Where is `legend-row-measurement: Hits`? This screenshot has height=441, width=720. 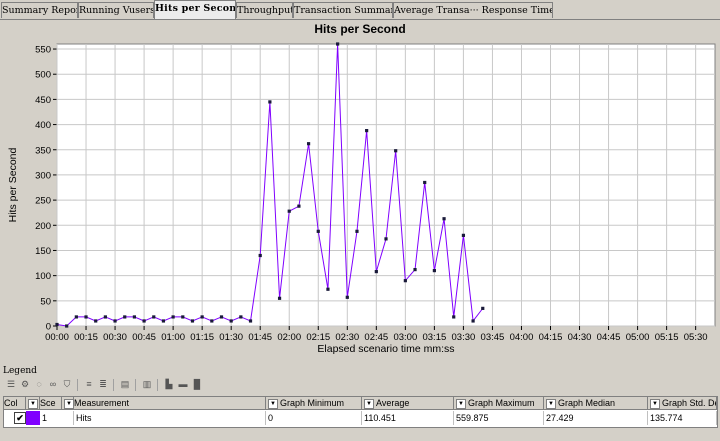 legend-row-measurement: Hits is located at coordinates (170, 418).